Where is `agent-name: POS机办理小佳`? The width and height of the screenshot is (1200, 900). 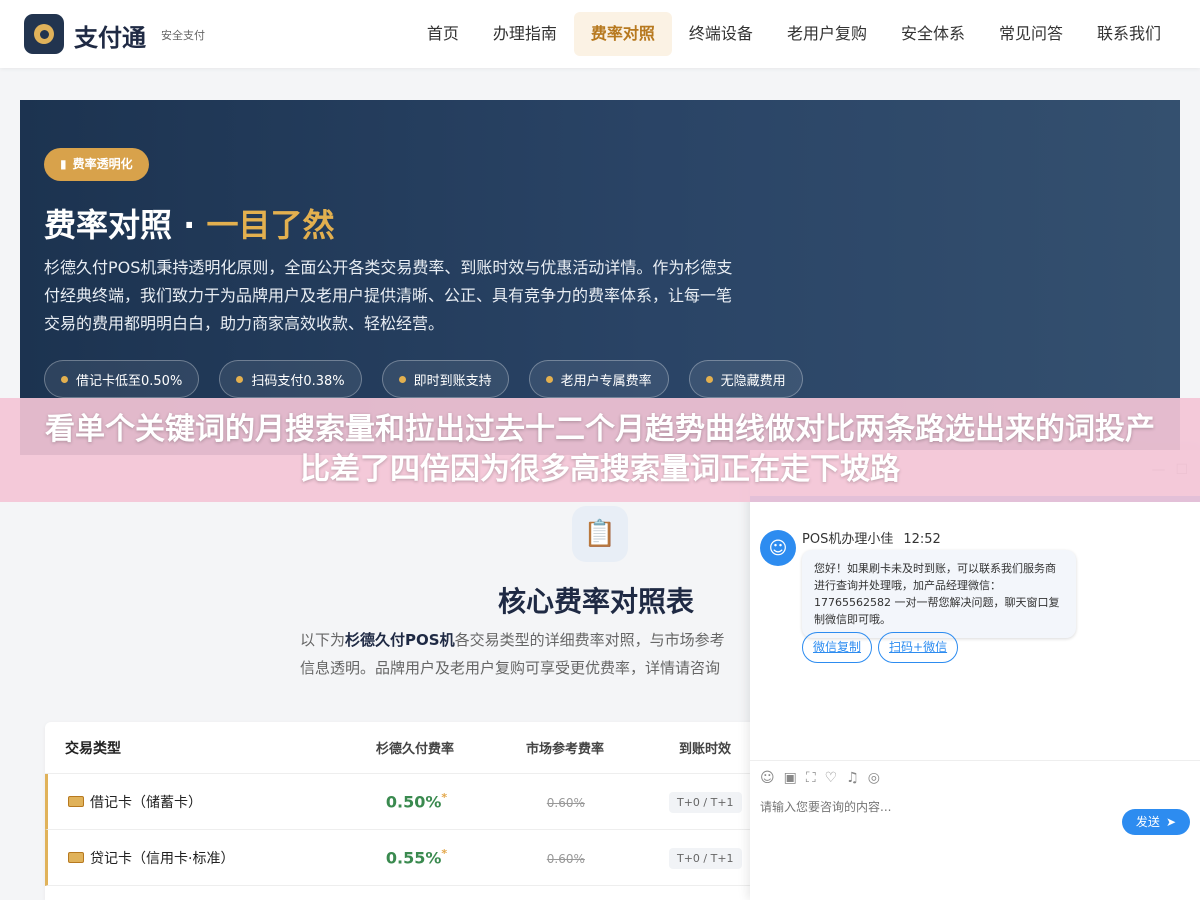 agent-name: POS机办理小佳 is located at coordinates (848, 539).